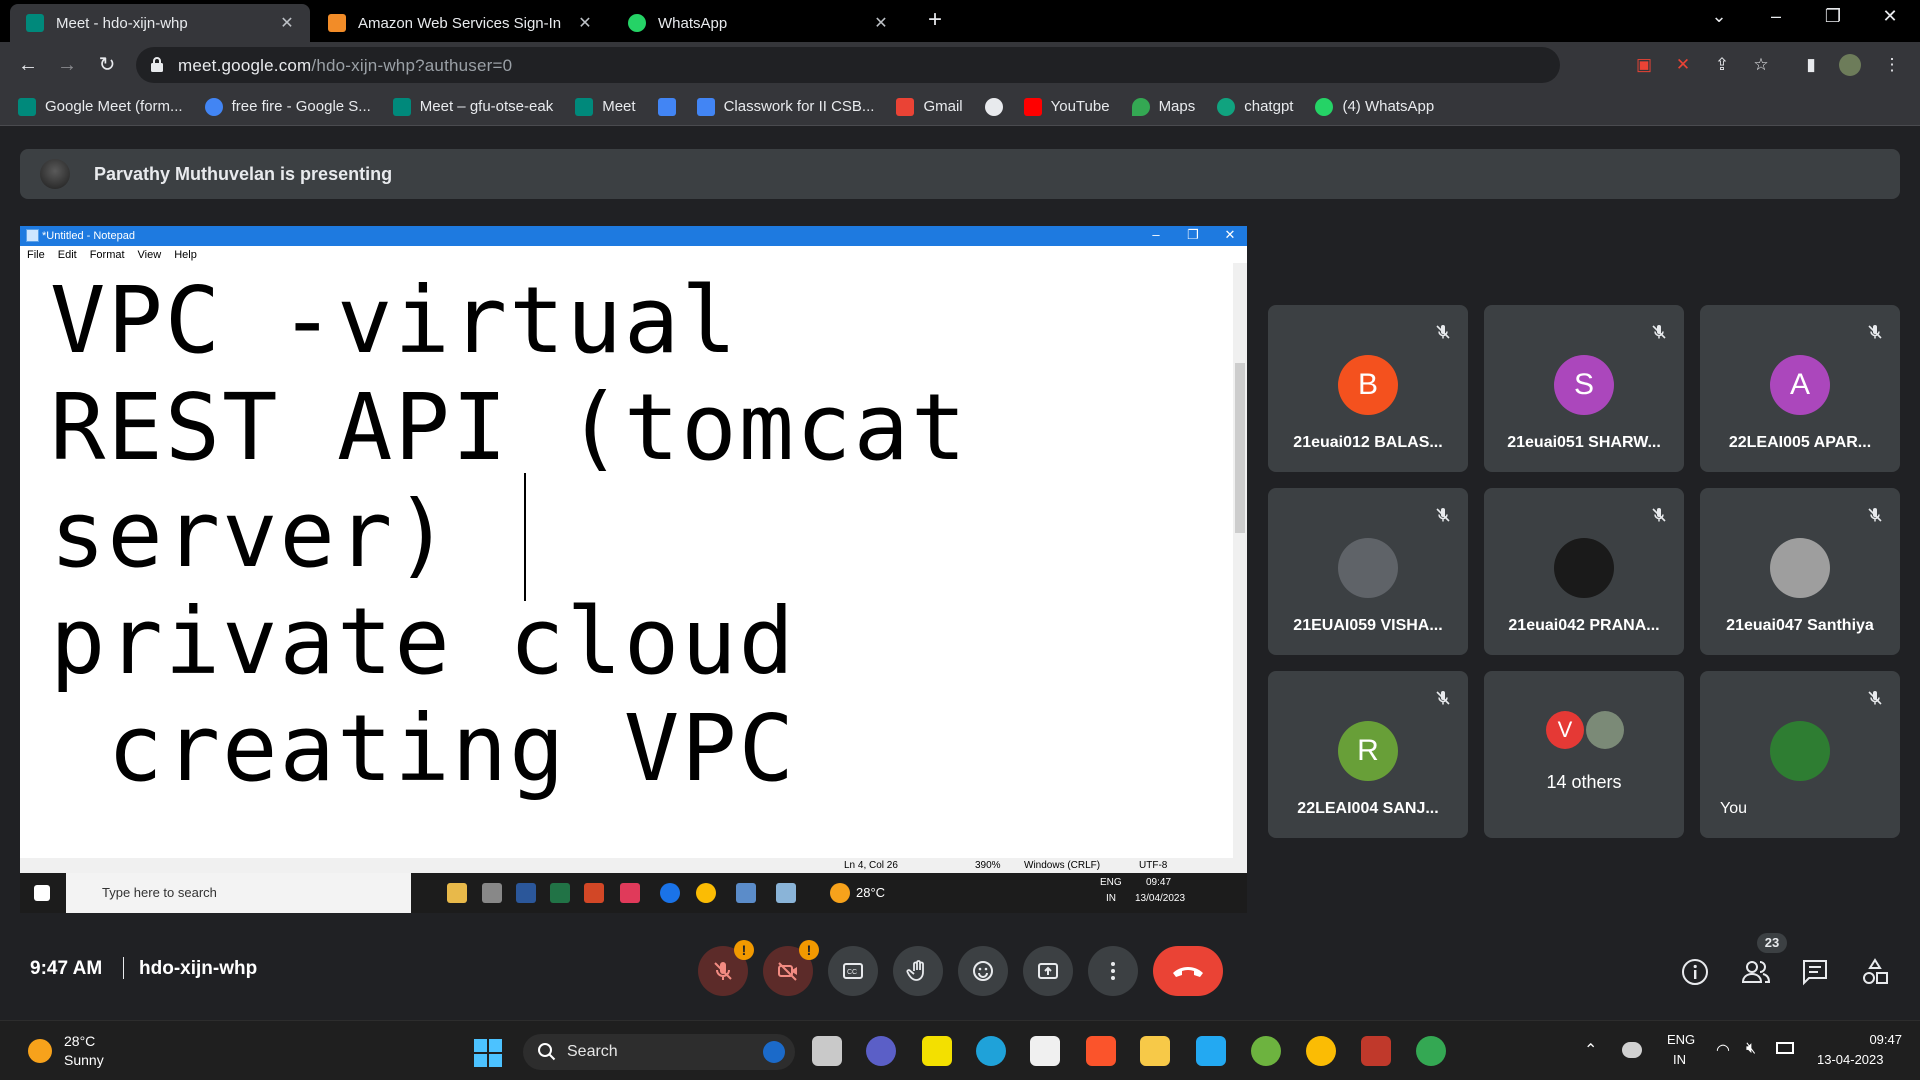  I want to click on bookmark-star-icon: ☆, so click(1761, 65).